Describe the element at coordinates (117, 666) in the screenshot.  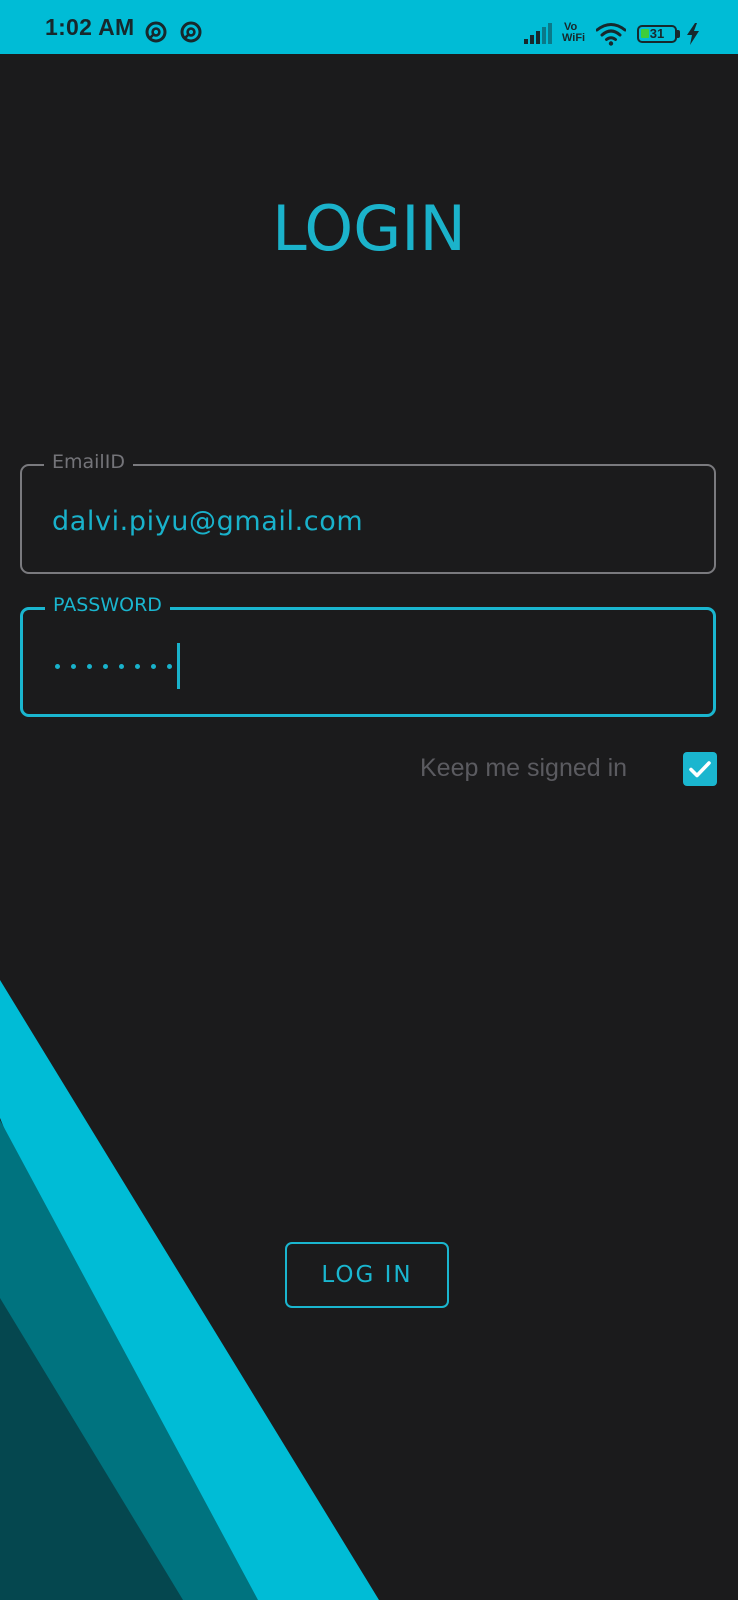
I see `password-input` at that location.